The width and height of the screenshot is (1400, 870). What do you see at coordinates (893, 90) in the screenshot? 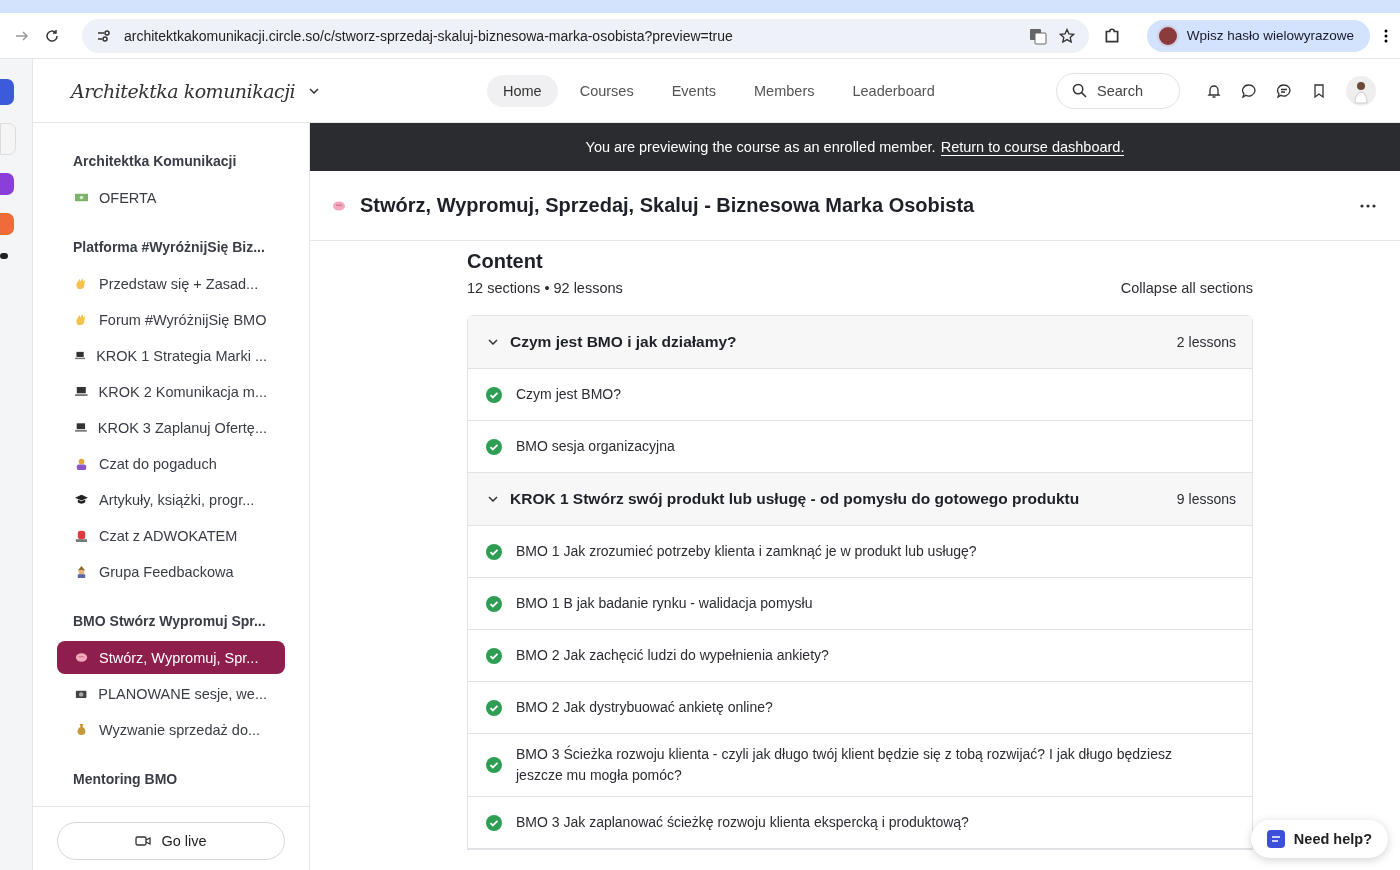
I see `nav-tab: Leaderboard` at bounding box center [893, 90].